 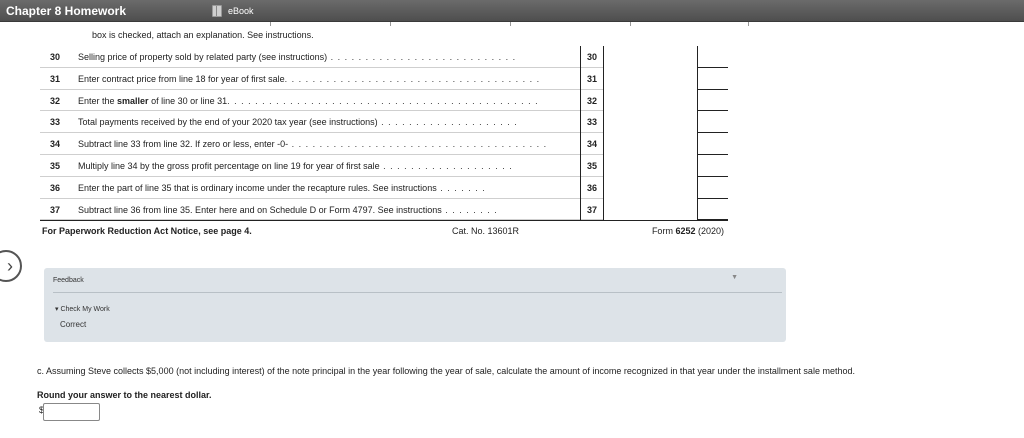 I want to click on line-box-label: 34, so click(x=592, y=144).